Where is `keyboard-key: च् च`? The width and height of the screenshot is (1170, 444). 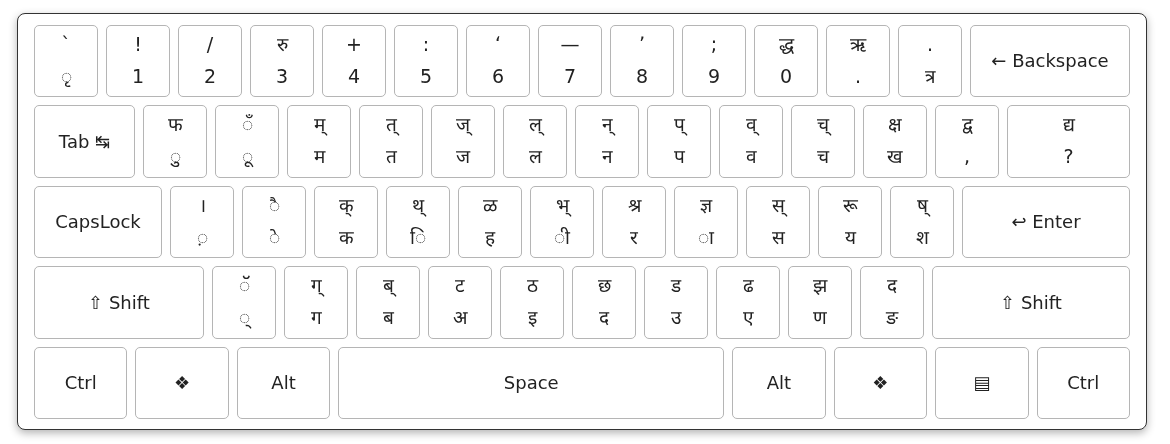 keyboard-key: च् च is located at coordinates (823, 141).